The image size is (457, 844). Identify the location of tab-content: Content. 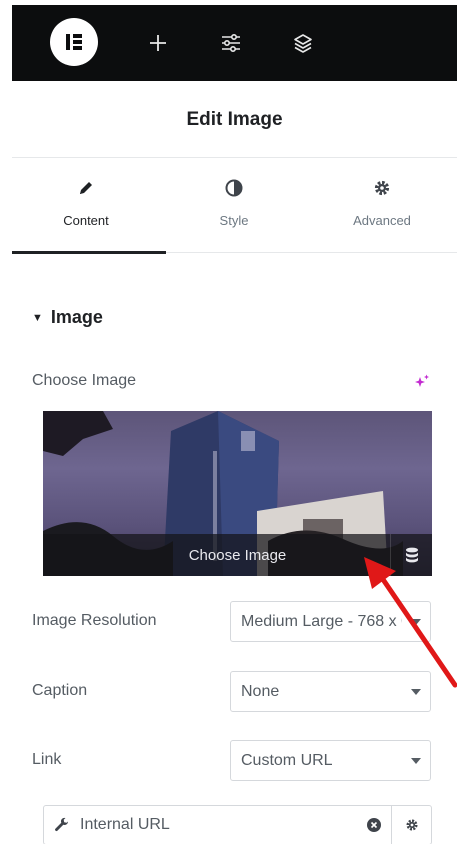
(86, 206).